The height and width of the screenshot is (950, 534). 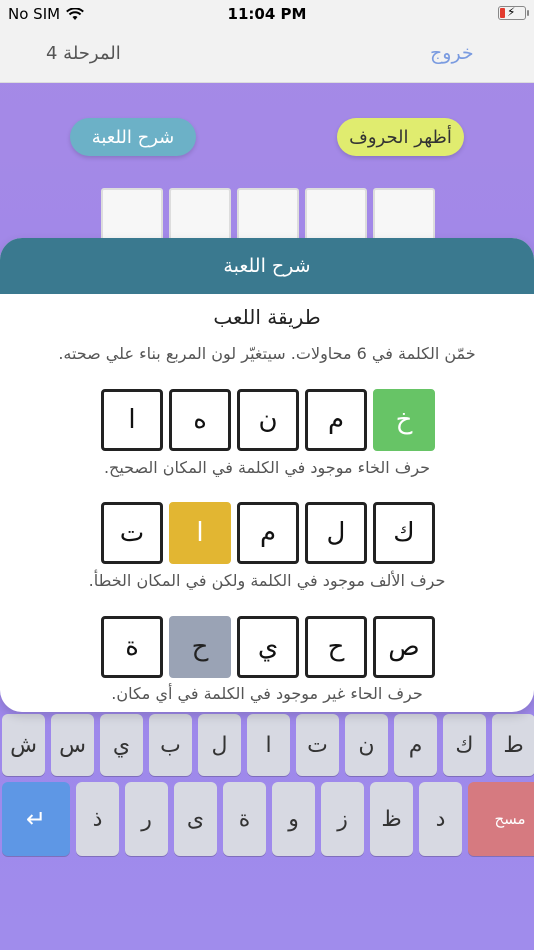 What do you see at coordinates (146, 819) in the screenshot?
I see `key: ر` at bounding box center [146, 819].